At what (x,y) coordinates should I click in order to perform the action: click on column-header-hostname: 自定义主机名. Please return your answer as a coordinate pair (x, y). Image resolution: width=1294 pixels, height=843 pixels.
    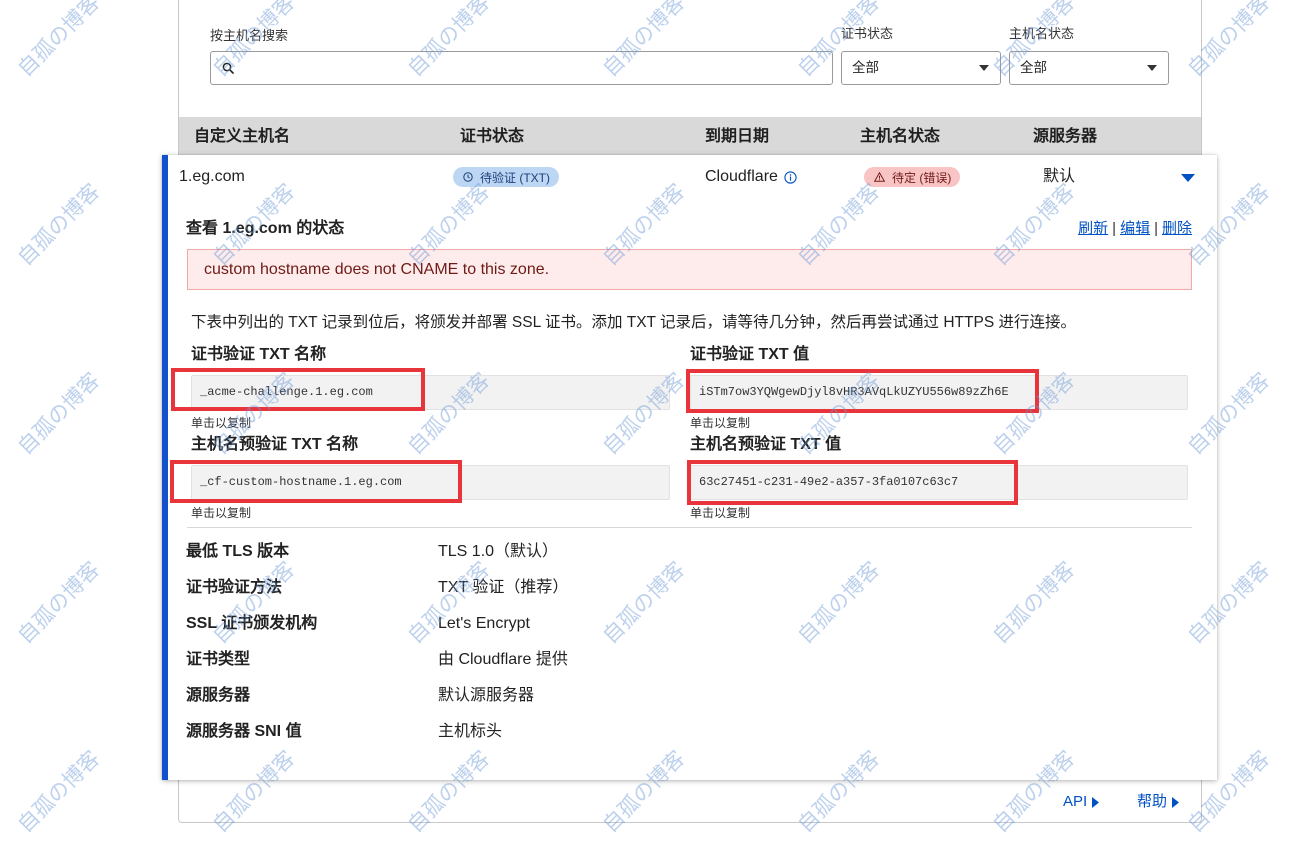
    Looking at the image, I should click on (242, 136).